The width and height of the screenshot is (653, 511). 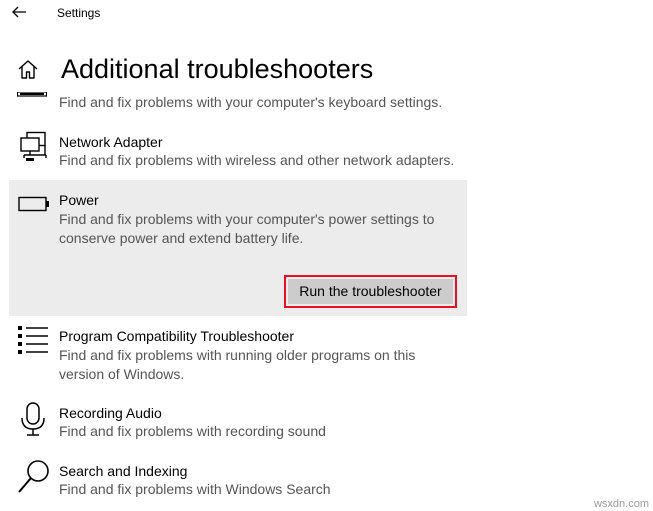 What do you see at coordinates (33, 146) in the screenshot?
I see `network-computers-icon` at bounding box center [33, 146].